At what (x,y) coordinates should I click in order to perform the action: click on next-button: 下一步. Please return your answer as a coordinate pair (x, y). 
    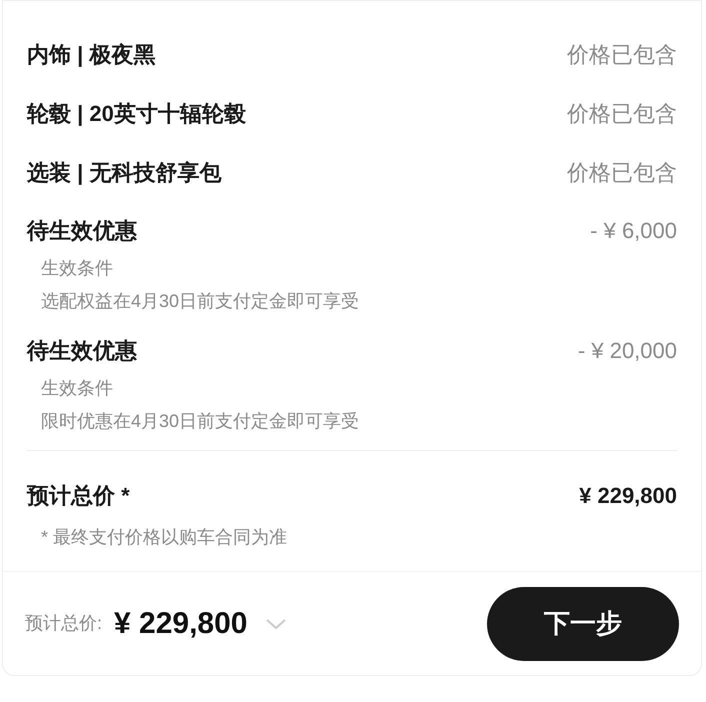
    Looking at the image, I should click on (583, 623).